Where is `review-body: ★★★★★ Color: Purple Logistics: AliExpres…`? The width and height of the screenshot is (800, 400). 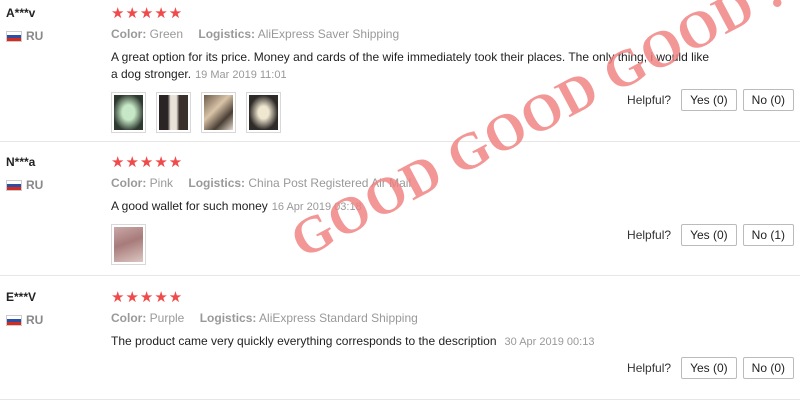 review-body: ★★★★★ Color: Purple Logistics: AliExpres… is located at coordinates (391, 320).